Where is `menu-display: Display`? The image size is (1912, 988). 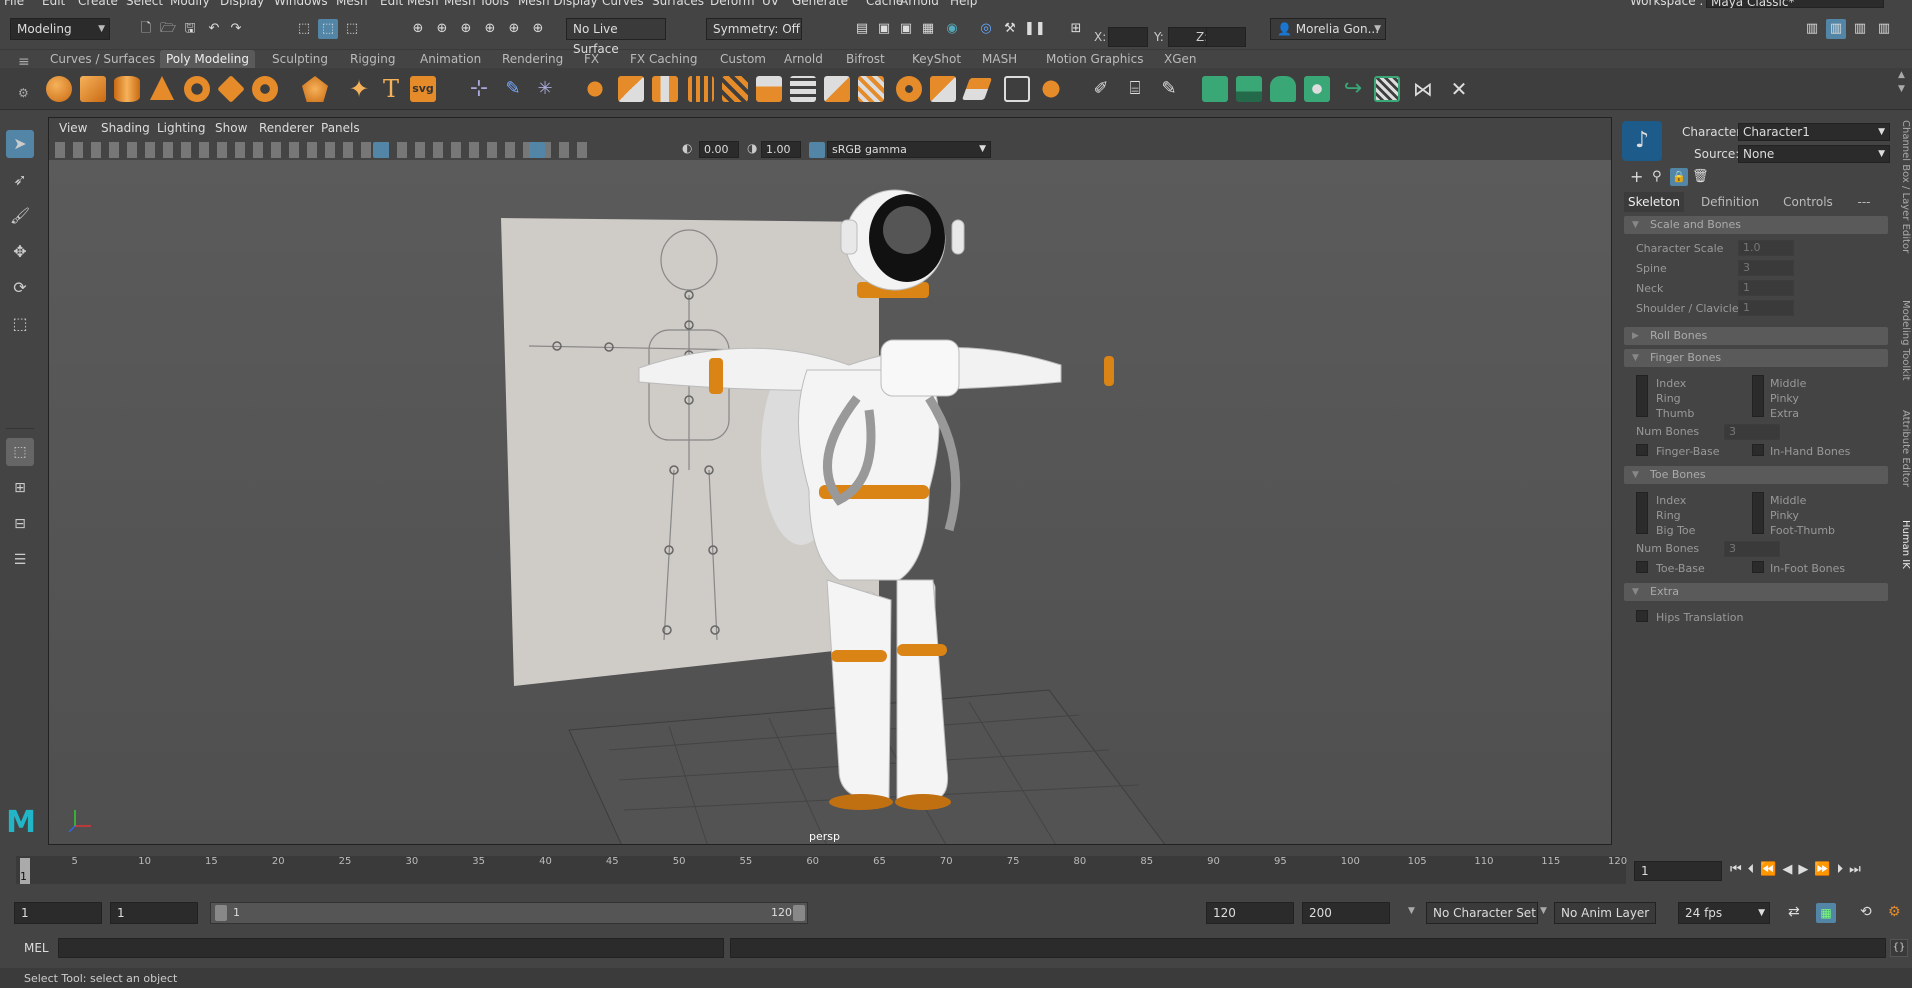 menu-display: Display is located at coordinates (242, 4).